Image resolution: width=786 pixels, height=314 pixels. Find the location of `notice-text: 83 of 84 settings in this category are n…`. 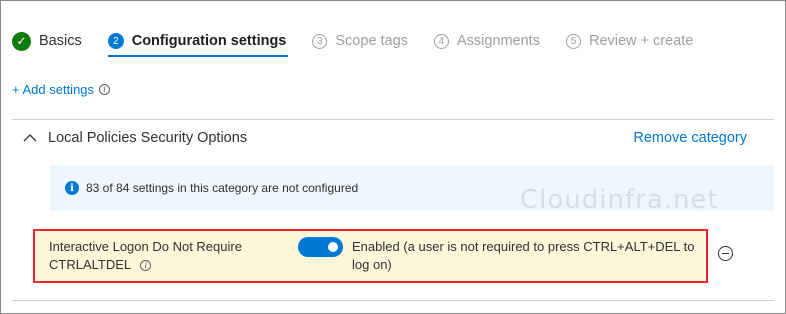

notice-text: 83 of 84 settings in this category are n… is located at coordinates (222, 188).